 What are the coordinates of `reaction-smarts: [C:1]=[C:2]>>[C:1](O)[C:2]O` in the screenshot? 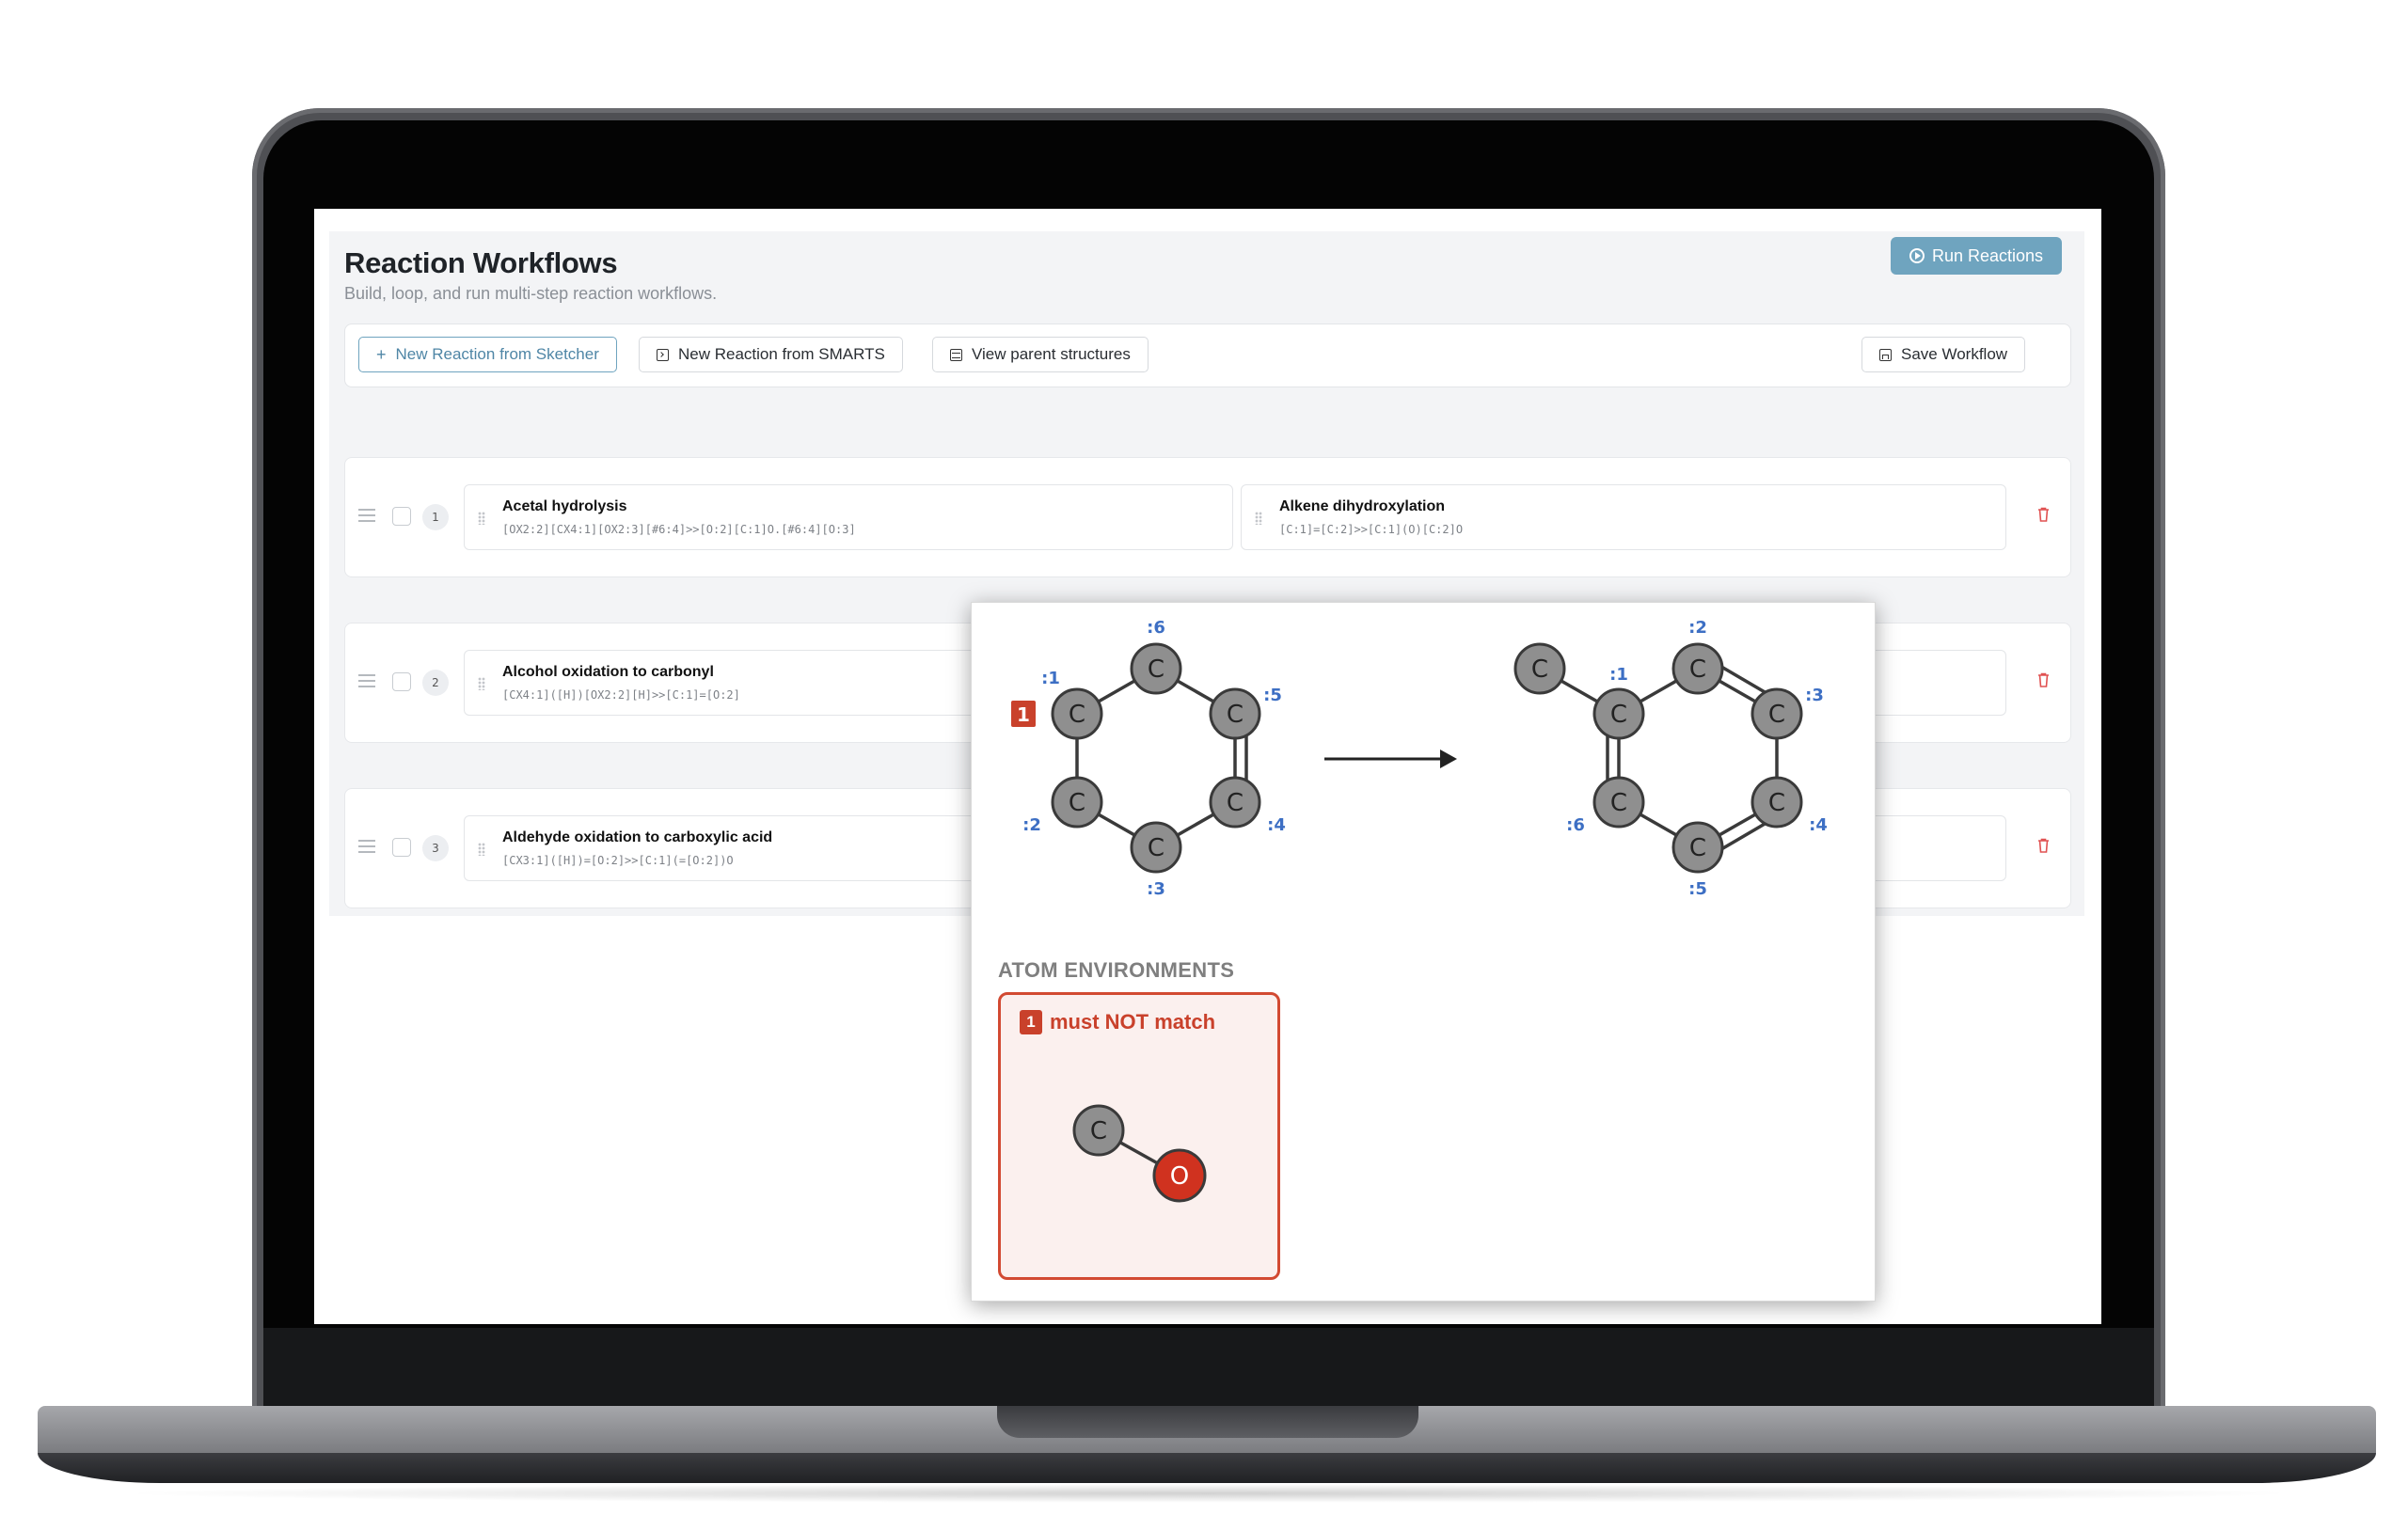 It's located at (1372, 529).